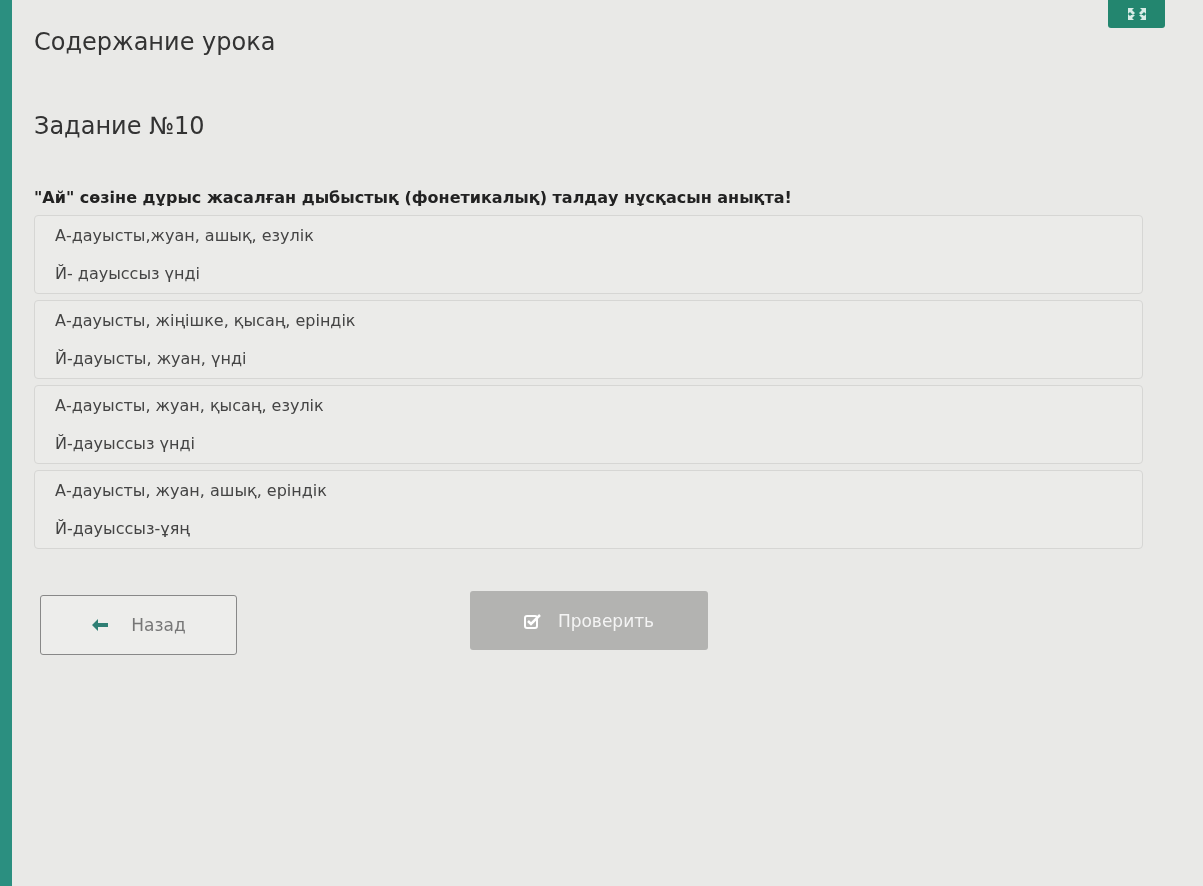 This screenshot has width=1203, height=886. Describe the element at coordinates (588, 424) in the screenshot. I see `answer-option: А-дауысты, жуан, қысаң, езулік Й-дауыссыз үнді` at that location.